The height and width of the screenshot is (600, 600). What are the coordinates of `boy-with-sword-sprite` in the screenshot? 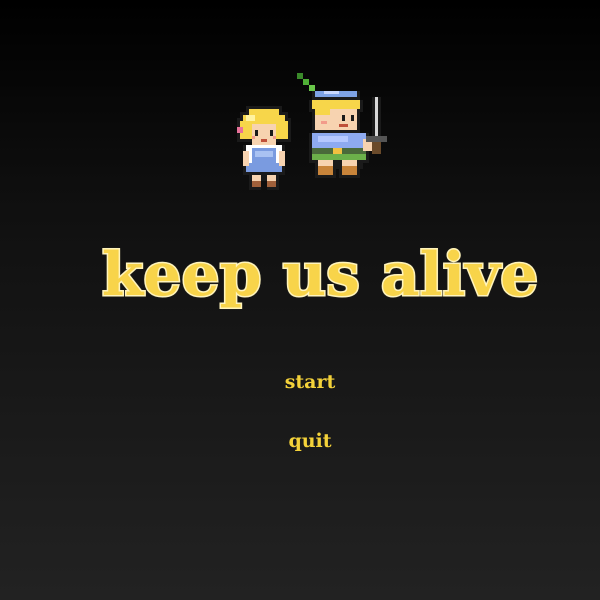 It's located at (351, 145).